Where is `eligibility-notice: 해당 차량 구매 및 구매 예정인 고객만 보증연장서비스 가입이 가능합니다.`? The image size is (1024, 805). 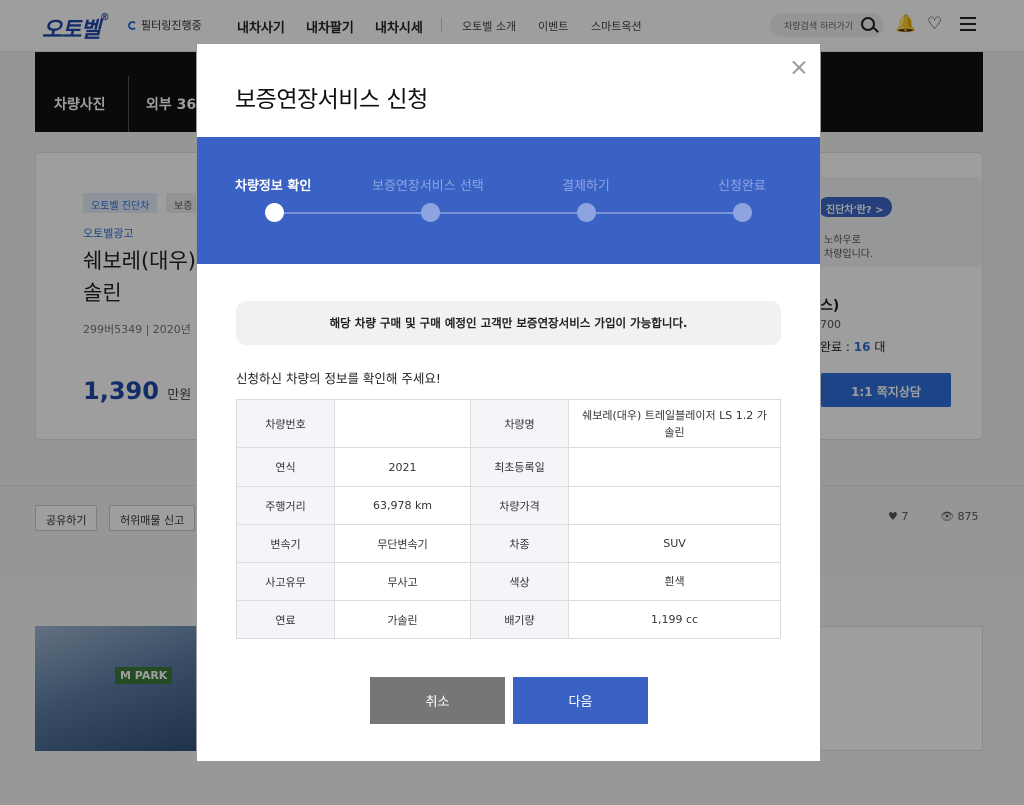 eligibility-notice: 해당 차량 구매 및 구매 예정인 고객만 보증연장서비스 가입이 가능합니다. is located at coordinates (508, 323).